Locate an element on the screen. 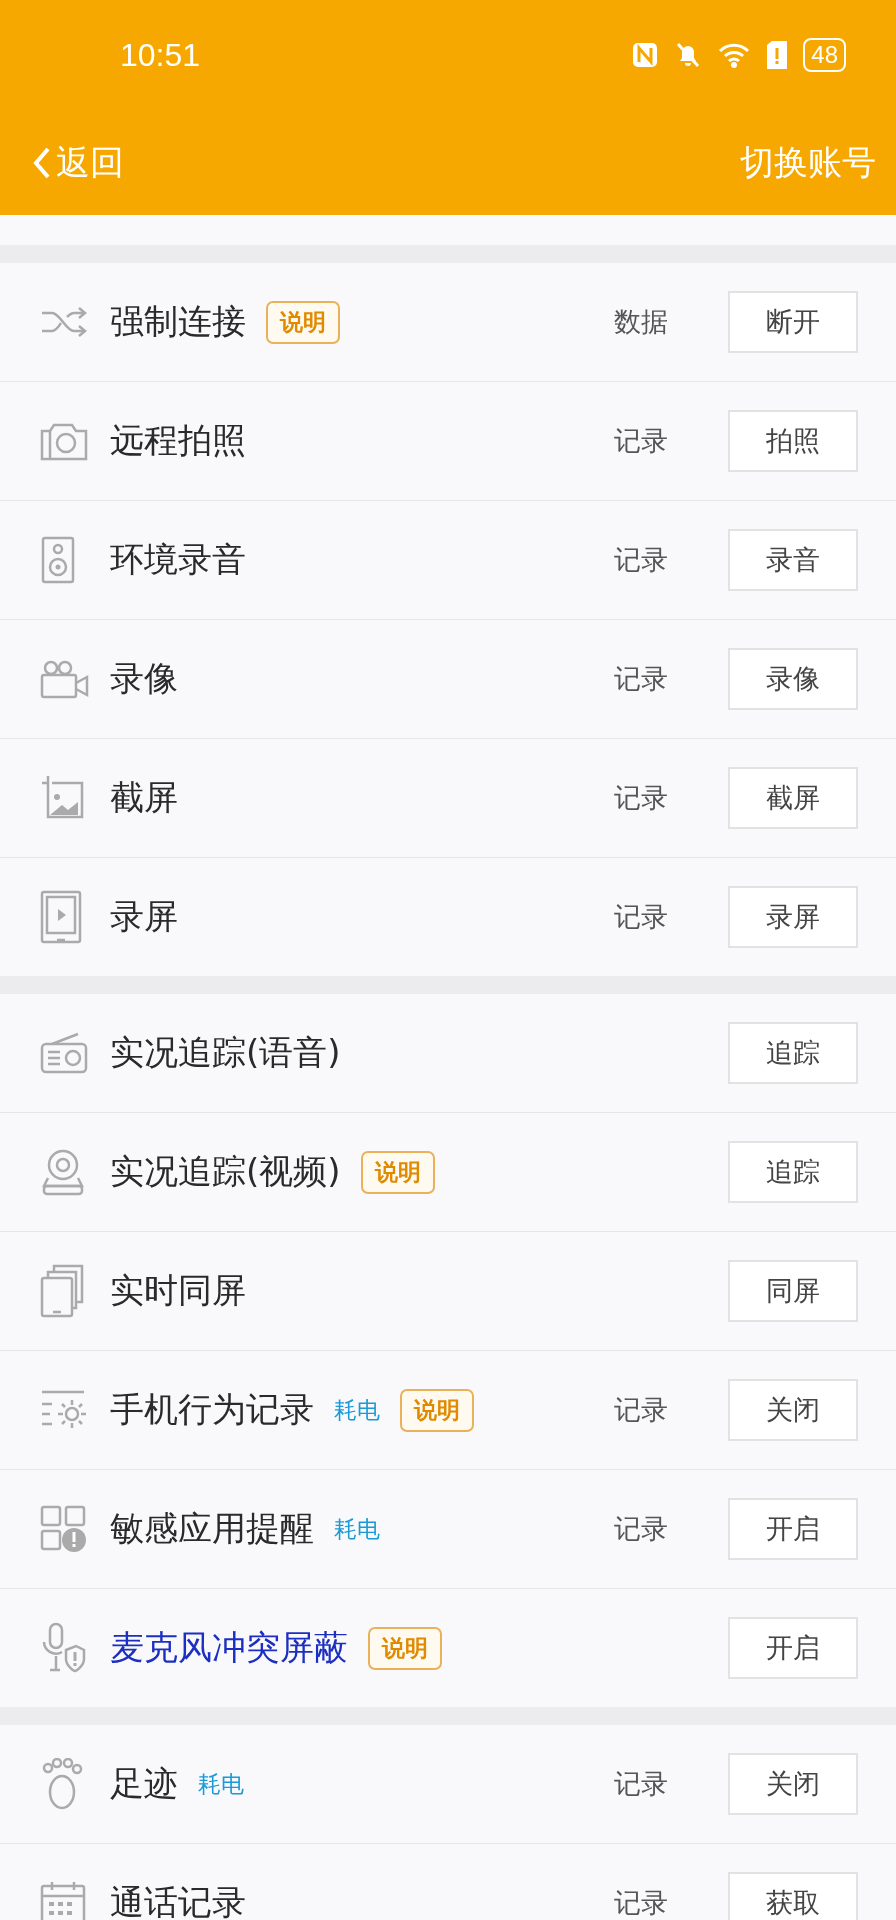 This screenshot has width=896, height=1920. shuffle-icon is located at coordinates (64, 322).